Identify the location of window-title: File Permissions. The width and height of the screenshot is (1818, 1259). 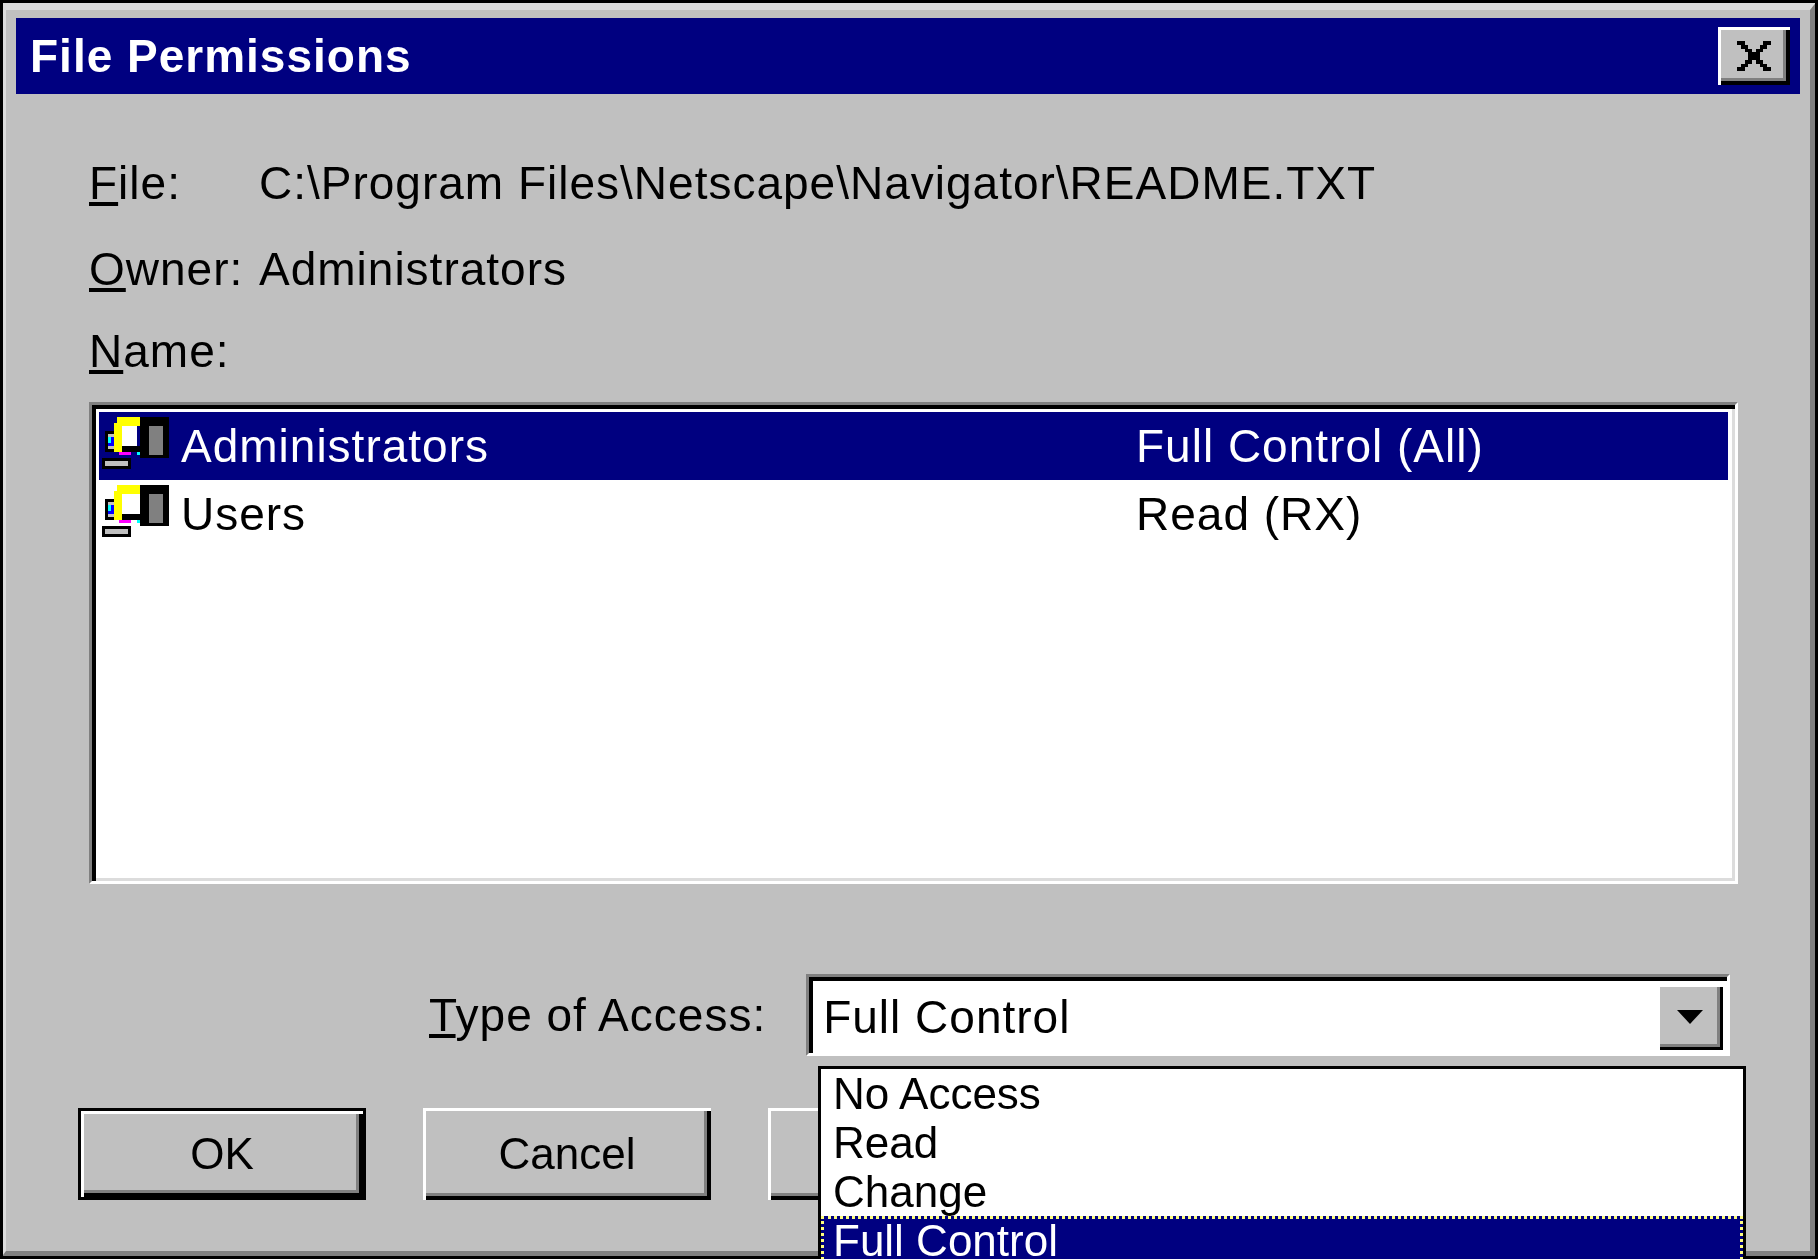
(221, 56).